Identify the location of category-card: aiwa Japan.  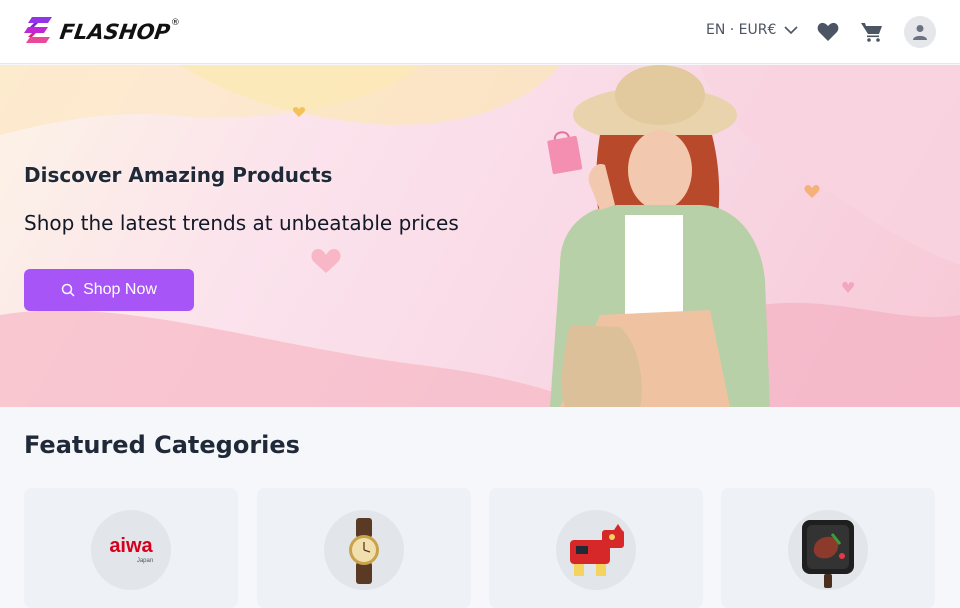
(131, 548).